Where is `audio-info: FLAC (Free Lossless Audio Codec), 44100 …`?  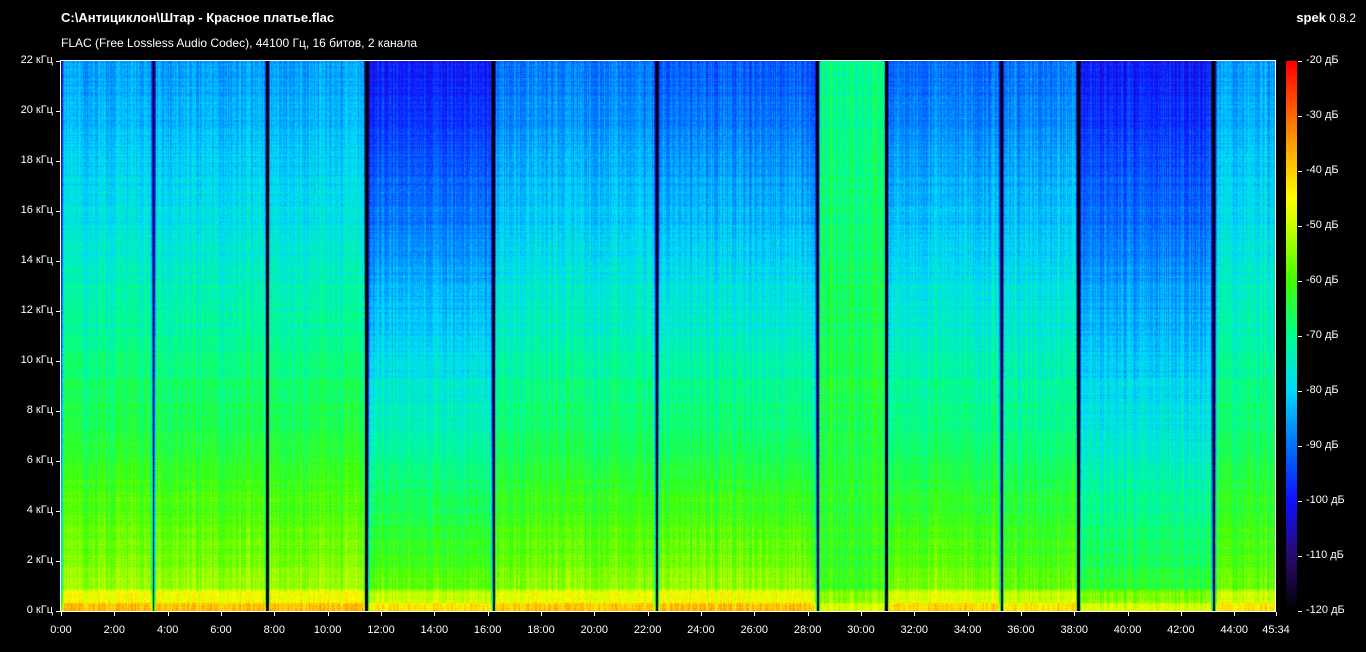 audio-info: FLAC (Free Lossless Audio Codec), 44100 … is located at coordinates (239, 43).